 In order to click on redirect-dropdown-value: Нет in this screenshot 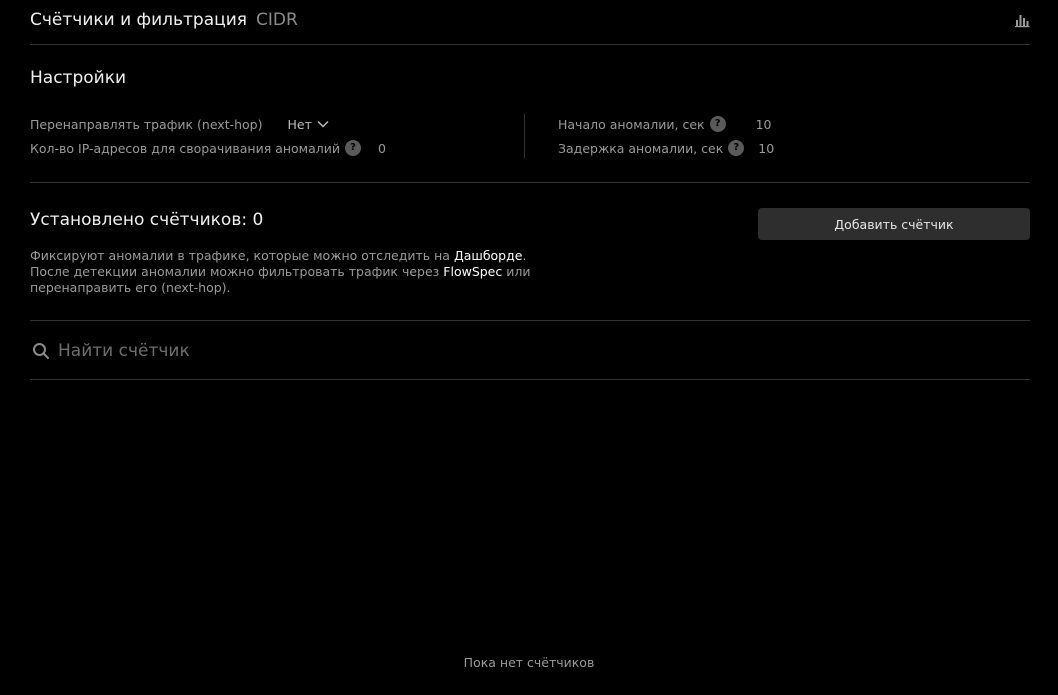, I will do `click(299, 124)`.